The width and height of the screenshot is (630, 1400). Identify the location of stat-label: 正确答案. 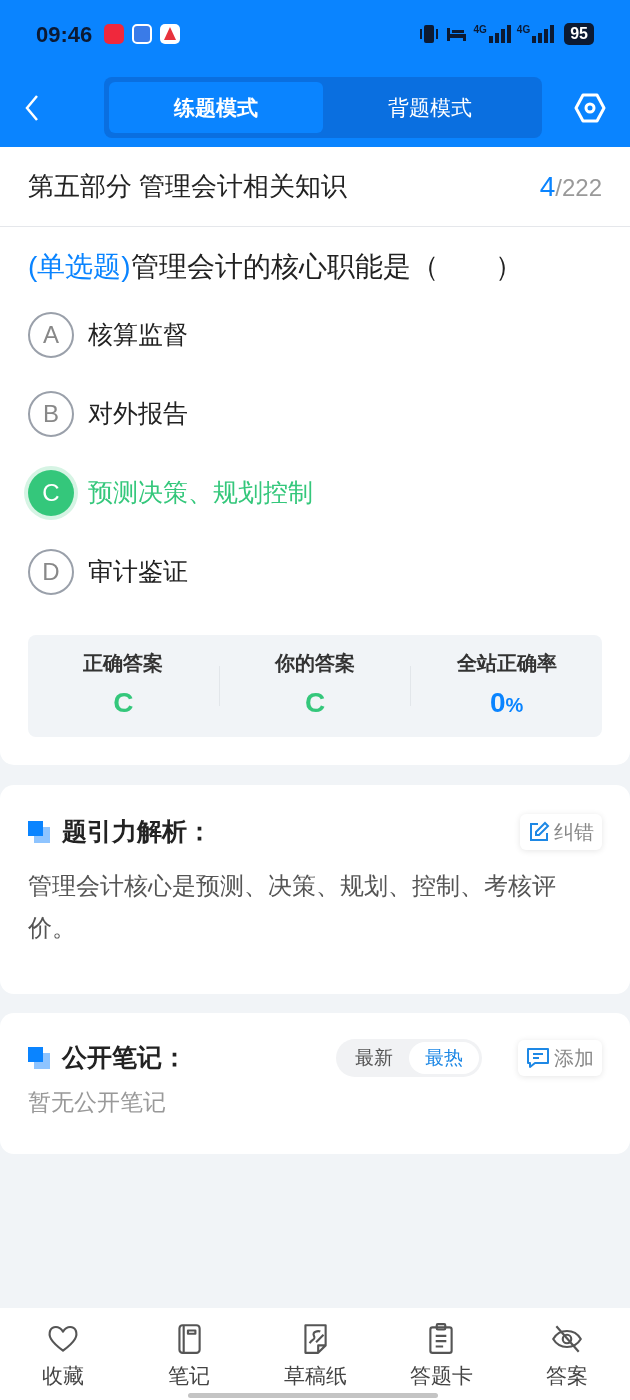
(123, 663).